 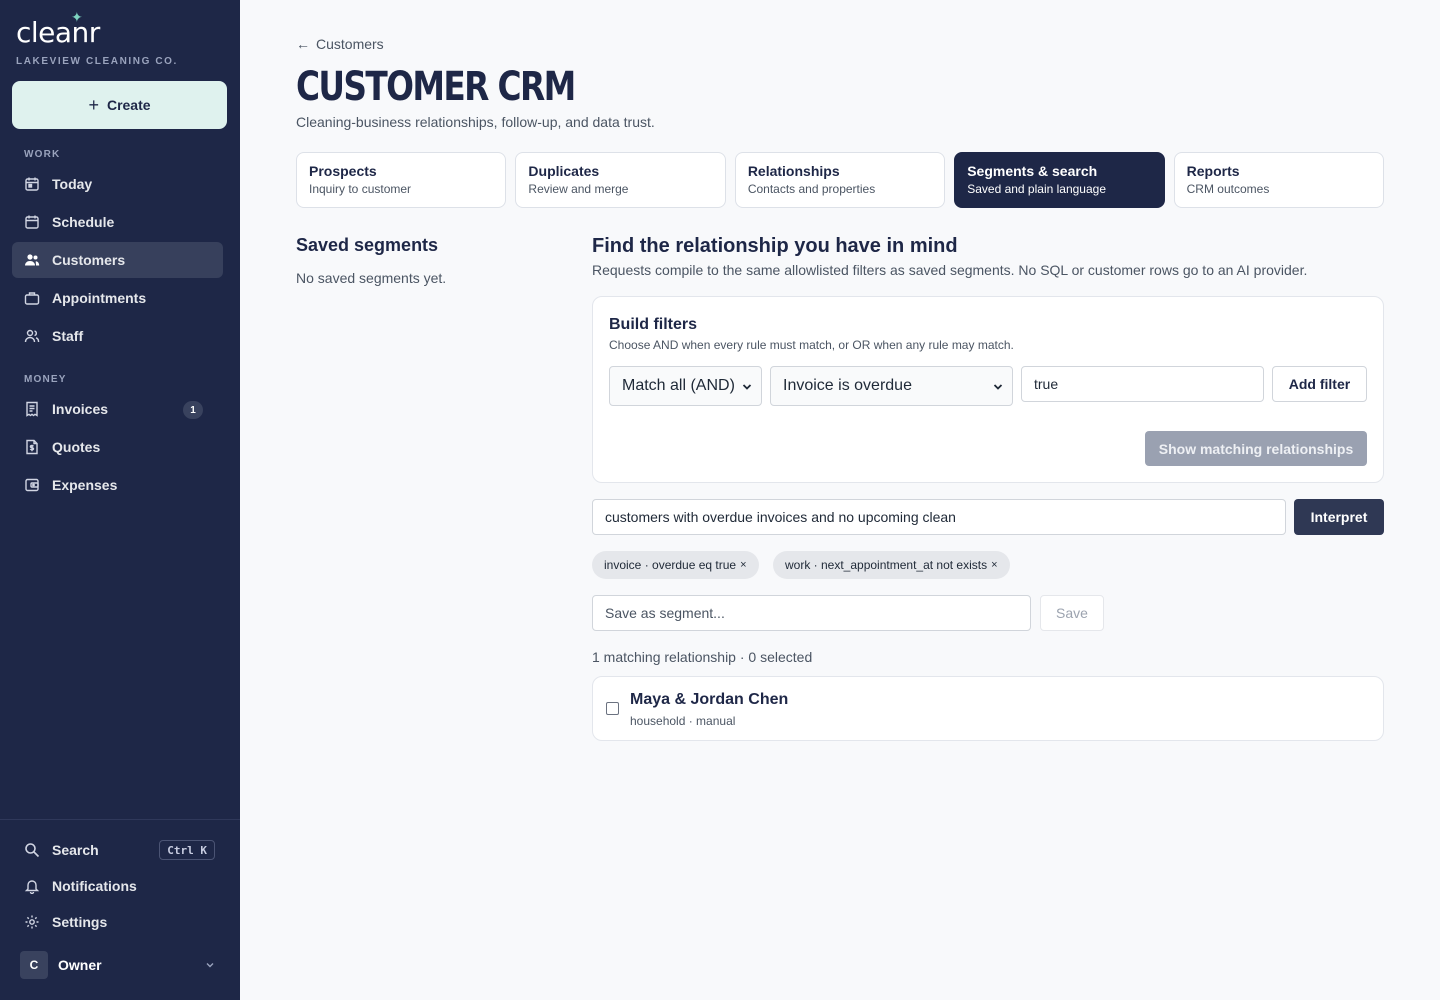 What do you see at coordinates (886, 565) in the screenshot?
I see `filter-chip-label: work · next_appointment_at not exists` at bounding box center [886, 565].